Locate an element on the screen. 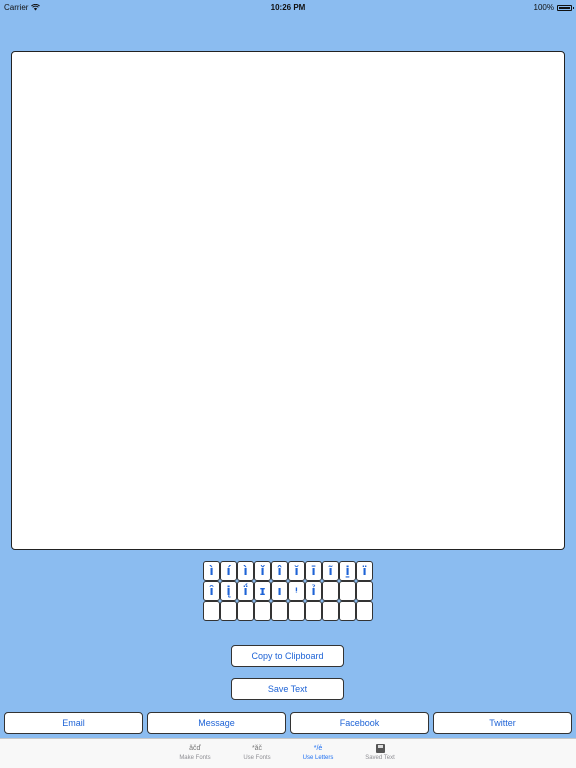  battery-percent: 100% is located at coordinates (543, 7).